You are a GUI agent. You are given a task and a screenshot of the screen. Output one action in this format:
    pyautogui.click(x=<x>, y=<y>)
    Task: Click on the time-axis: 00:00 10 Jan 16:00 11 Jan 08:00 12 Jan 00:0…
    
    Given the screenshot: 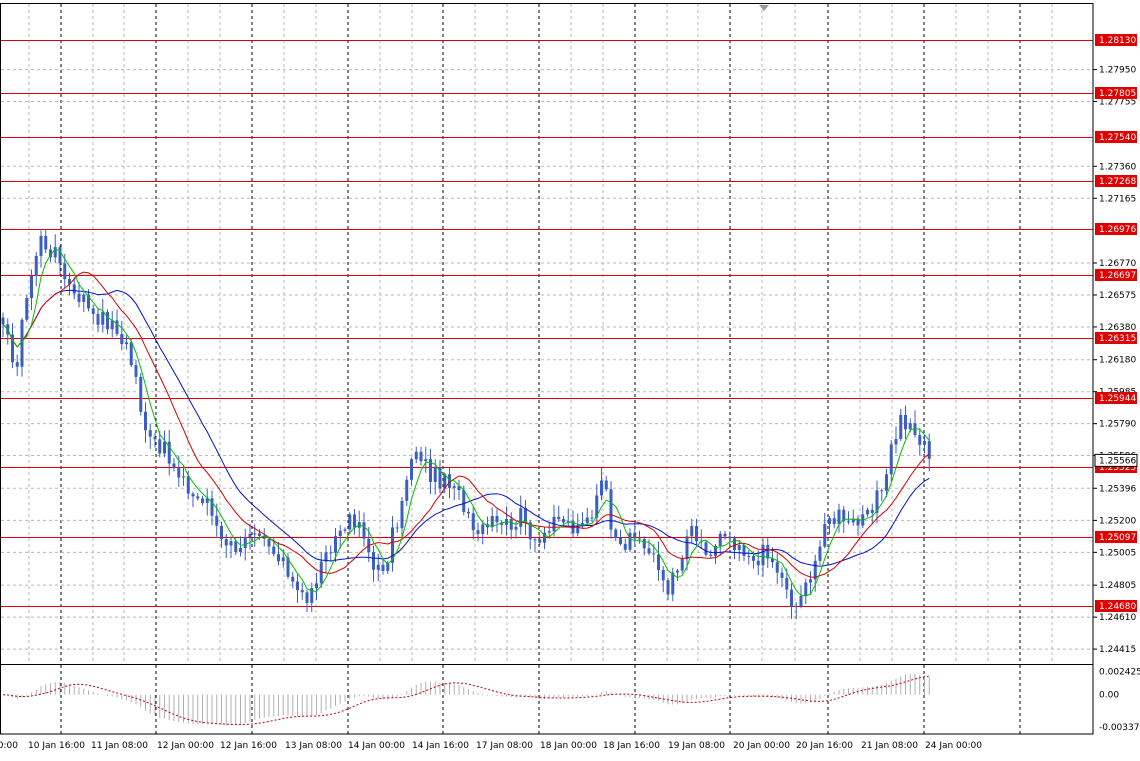 What is the action you would take?
    pyautogui.click(x=491, y=746)
    